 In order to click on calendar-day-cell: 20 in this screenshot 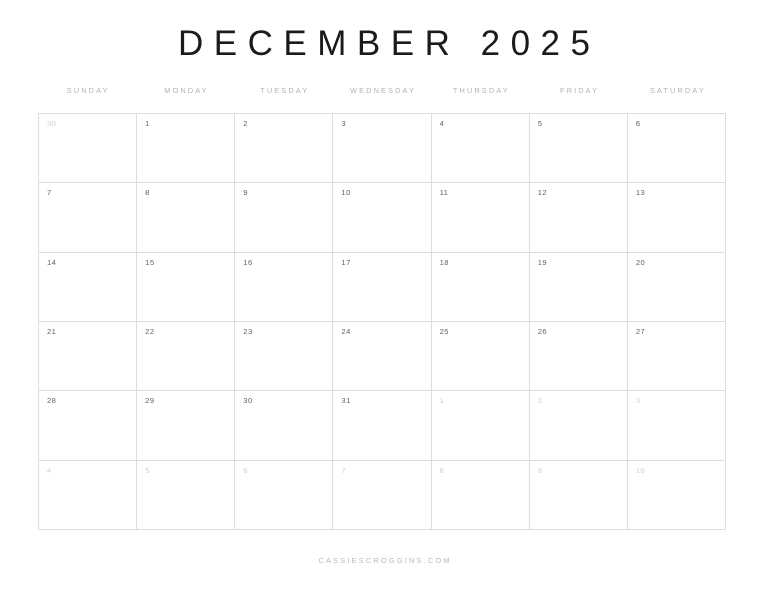, I will do `click(676, 287)`.